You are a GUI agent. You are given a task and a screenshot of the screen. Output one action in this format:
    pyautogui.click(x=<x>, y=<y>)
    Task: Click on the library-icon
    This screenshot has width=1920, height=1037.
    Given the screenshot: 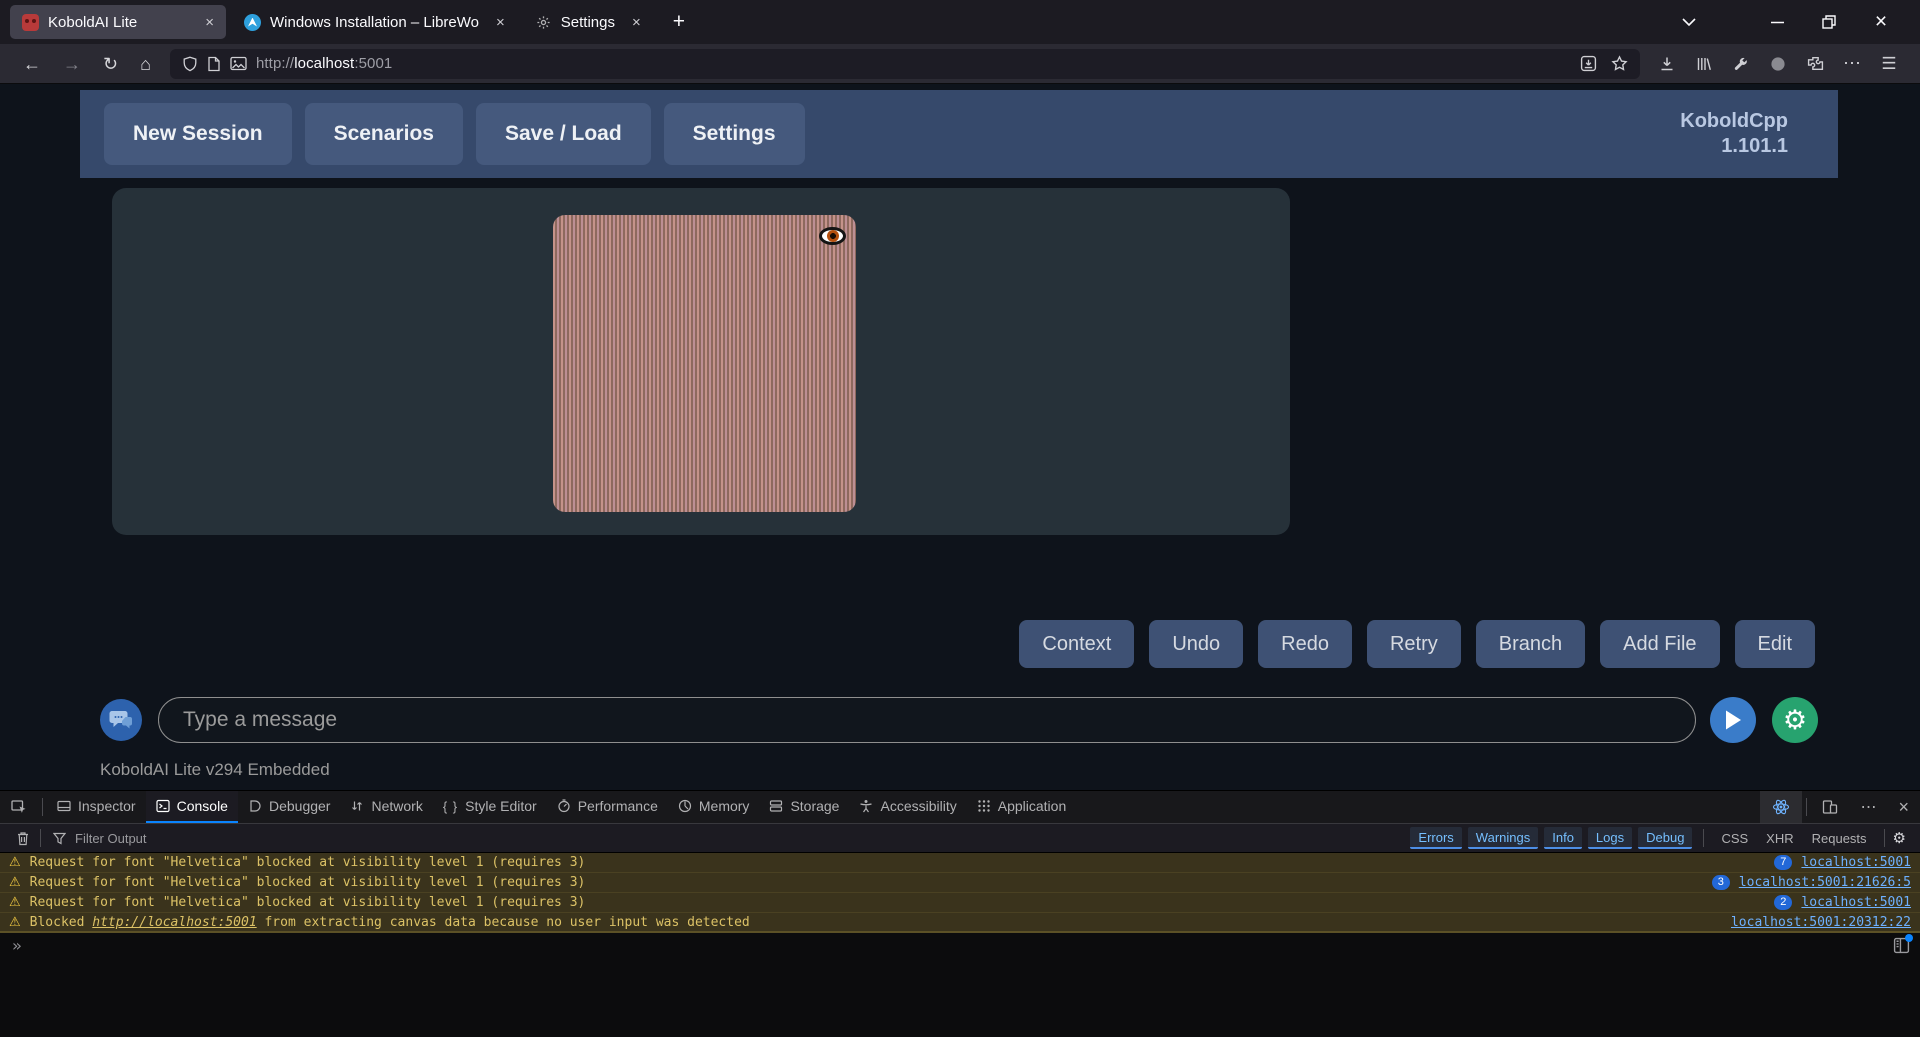 What is the action you would take?
    pyautogui.click(x=1704, y=64)
    